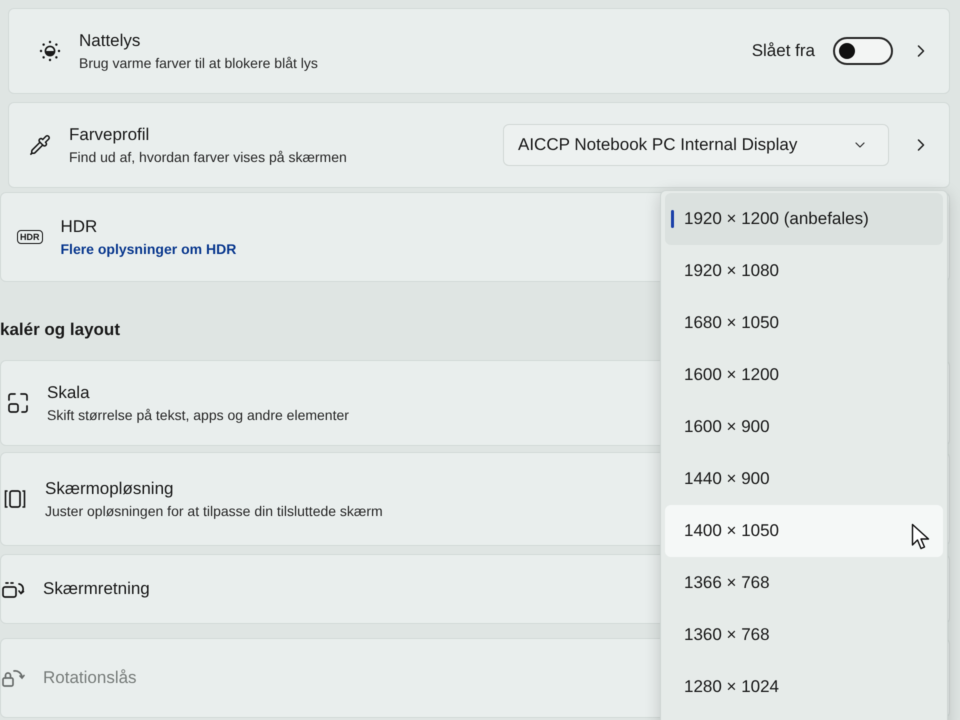  Describe the element at coordinates (863, 51) in the screenshot. I see `toggle-switch` at that location.